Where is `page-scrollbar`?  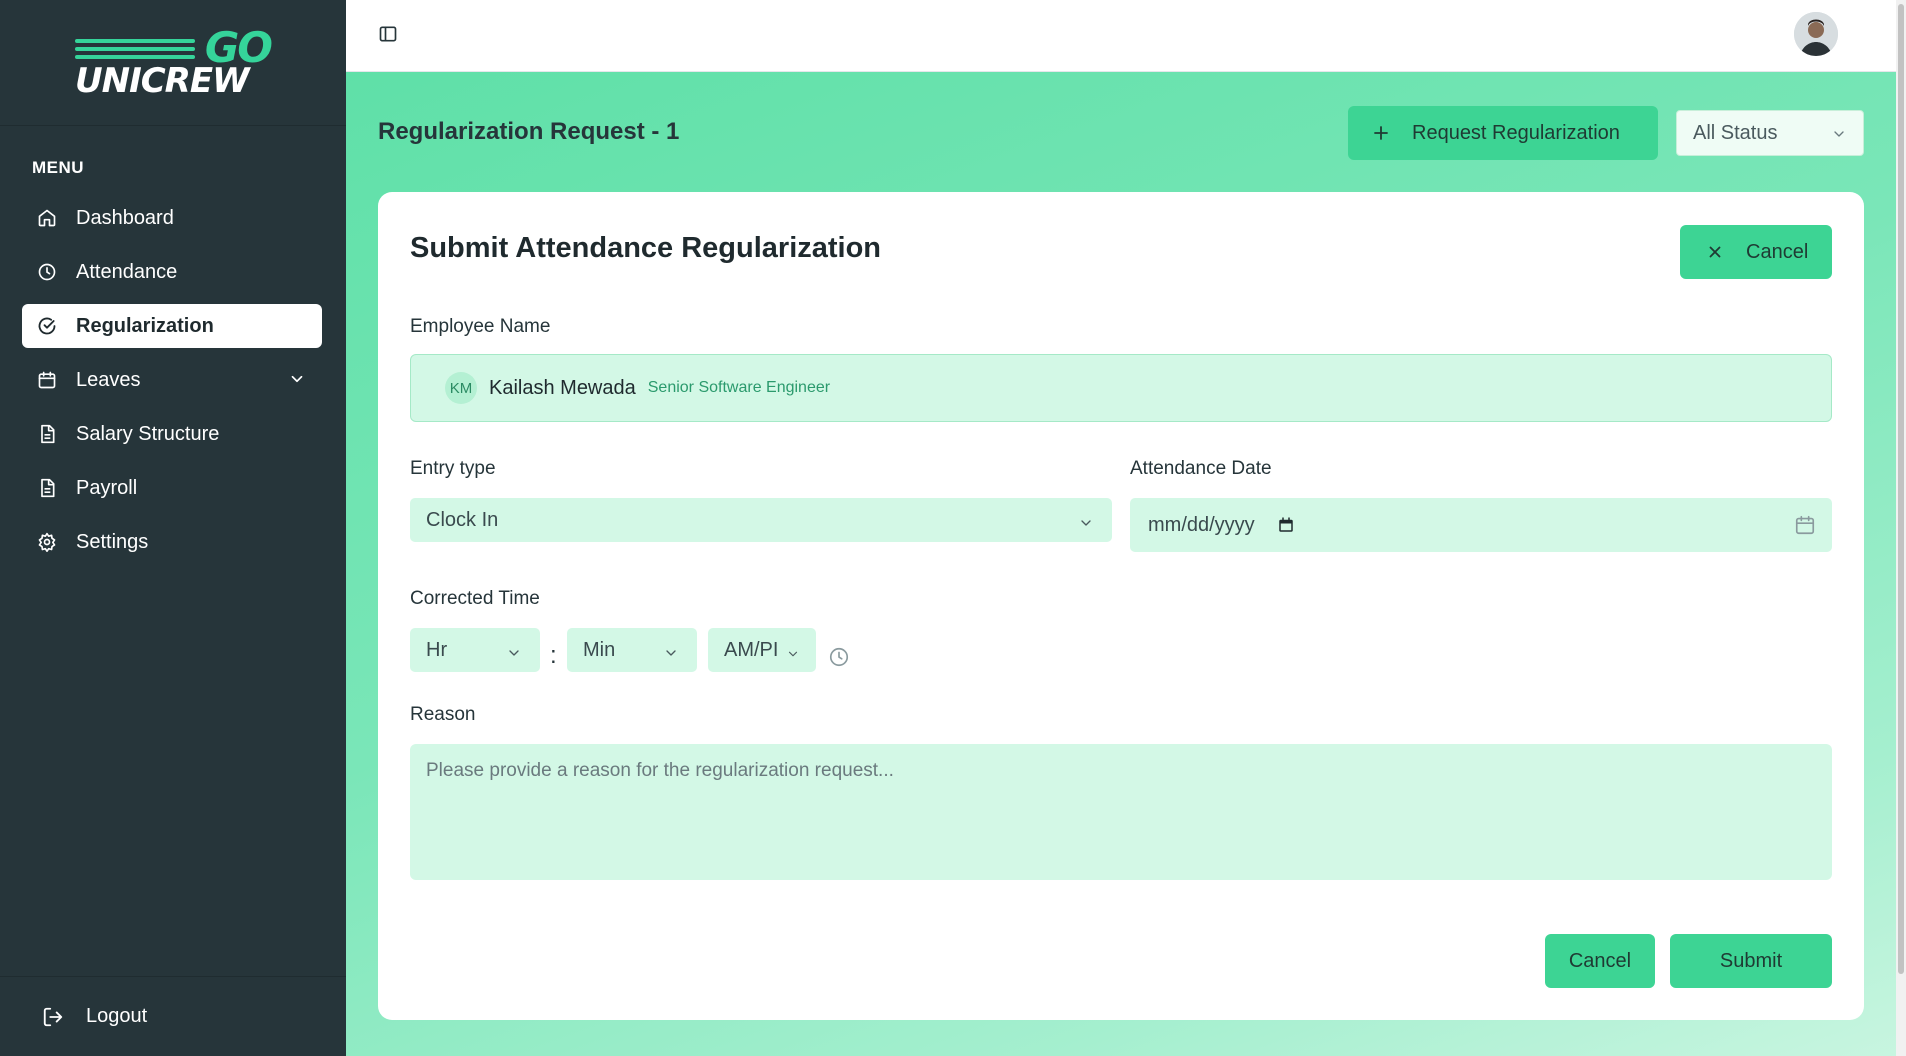
page-scrollbar is located at coordinates (1901, 528).